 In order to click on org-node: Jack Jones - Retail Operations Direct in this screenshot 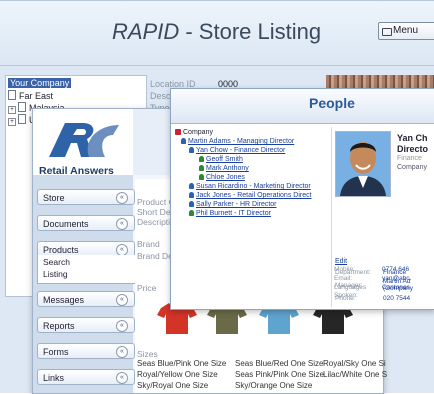, I will do `click(250, 195)`.